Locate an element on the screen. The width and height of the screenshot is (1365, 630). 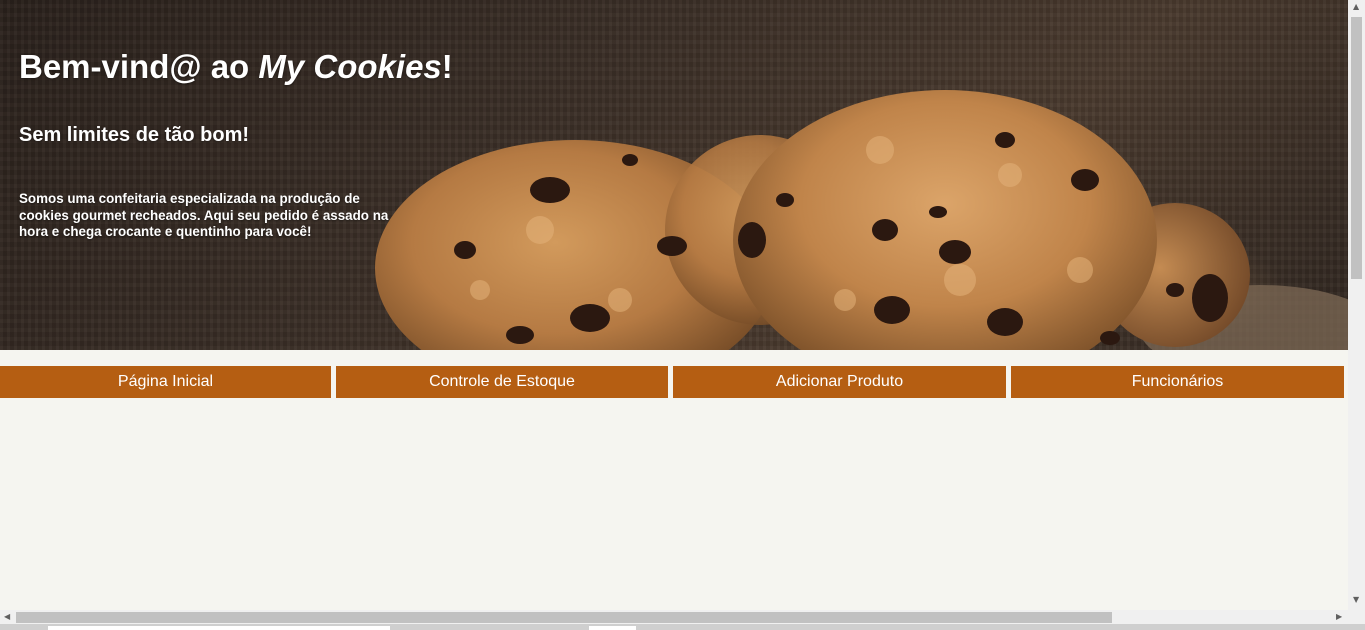
brand-name: My Cookies is located at coordinates (350, 66).